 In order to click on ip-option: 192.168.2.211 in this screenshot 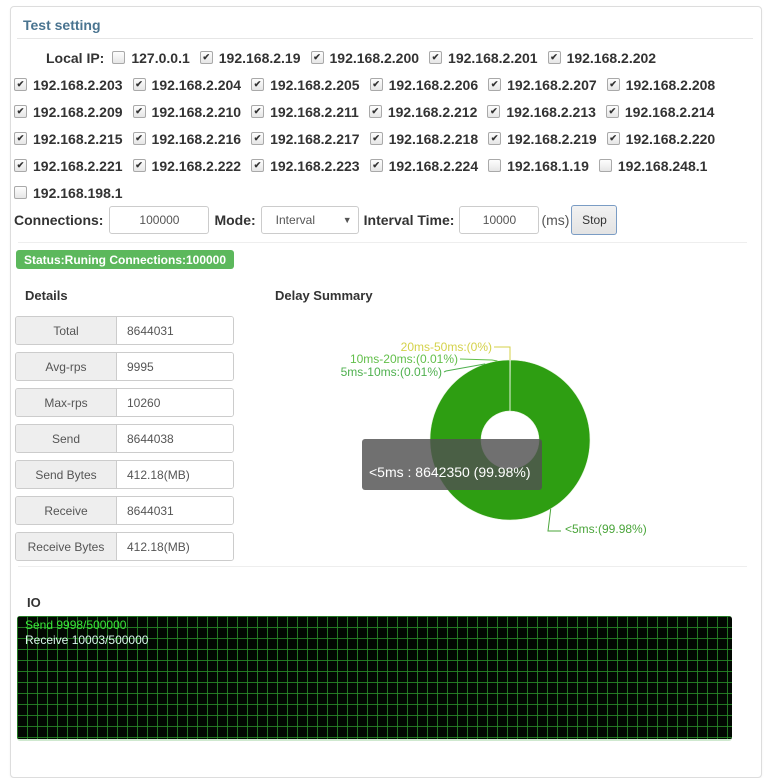, I will do `click(305, 112)`.